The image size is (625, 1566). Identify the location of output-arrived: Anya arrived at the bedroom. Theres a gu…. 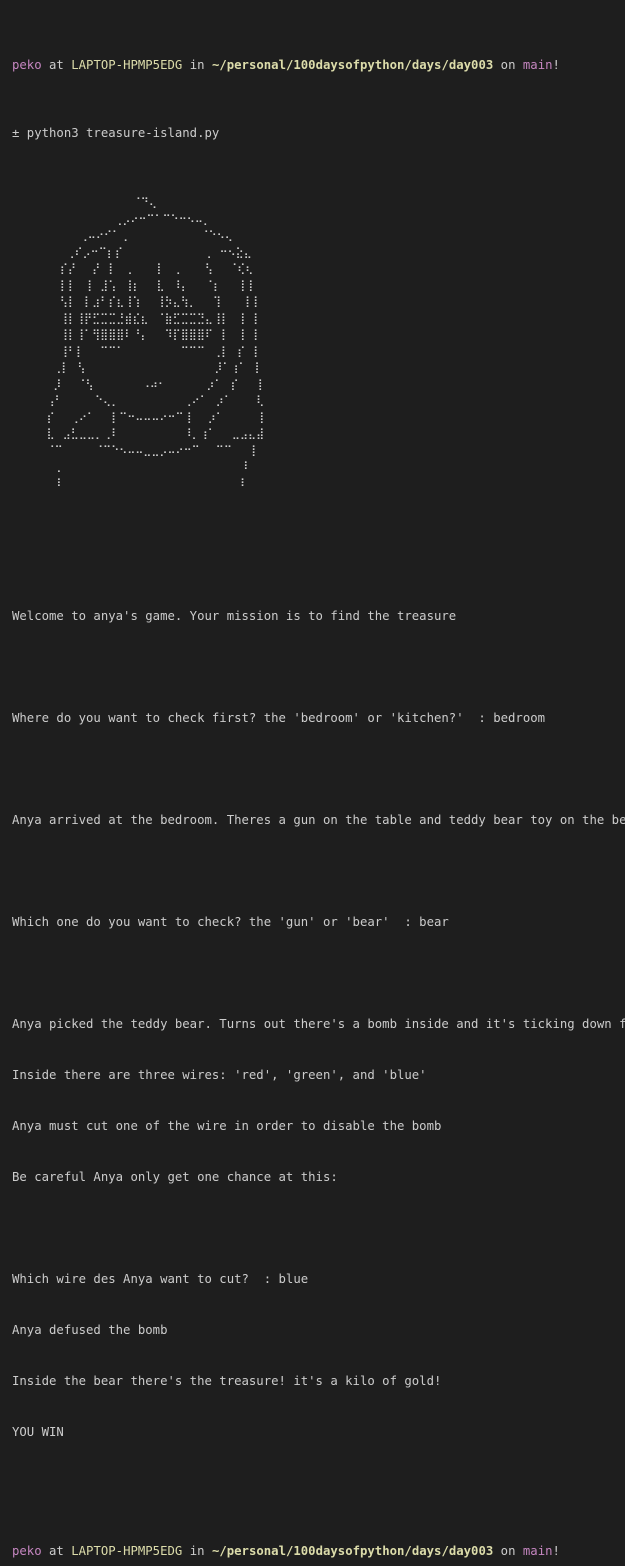
(318, 820).